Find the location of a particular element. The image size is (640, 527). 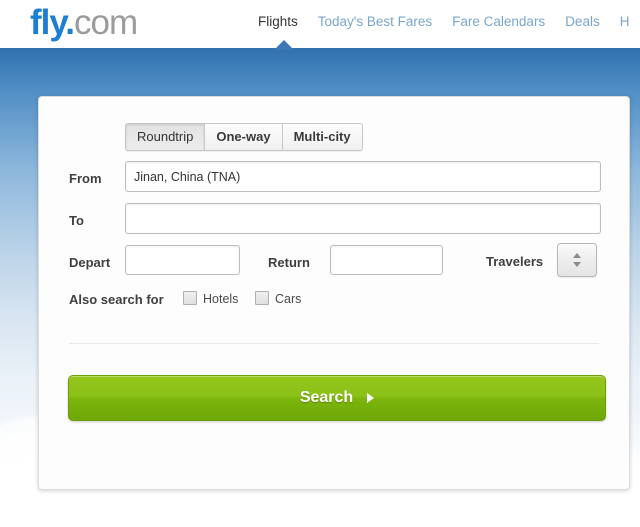

cars-checkbox-label: Cars is located at coordinates (288, 299).